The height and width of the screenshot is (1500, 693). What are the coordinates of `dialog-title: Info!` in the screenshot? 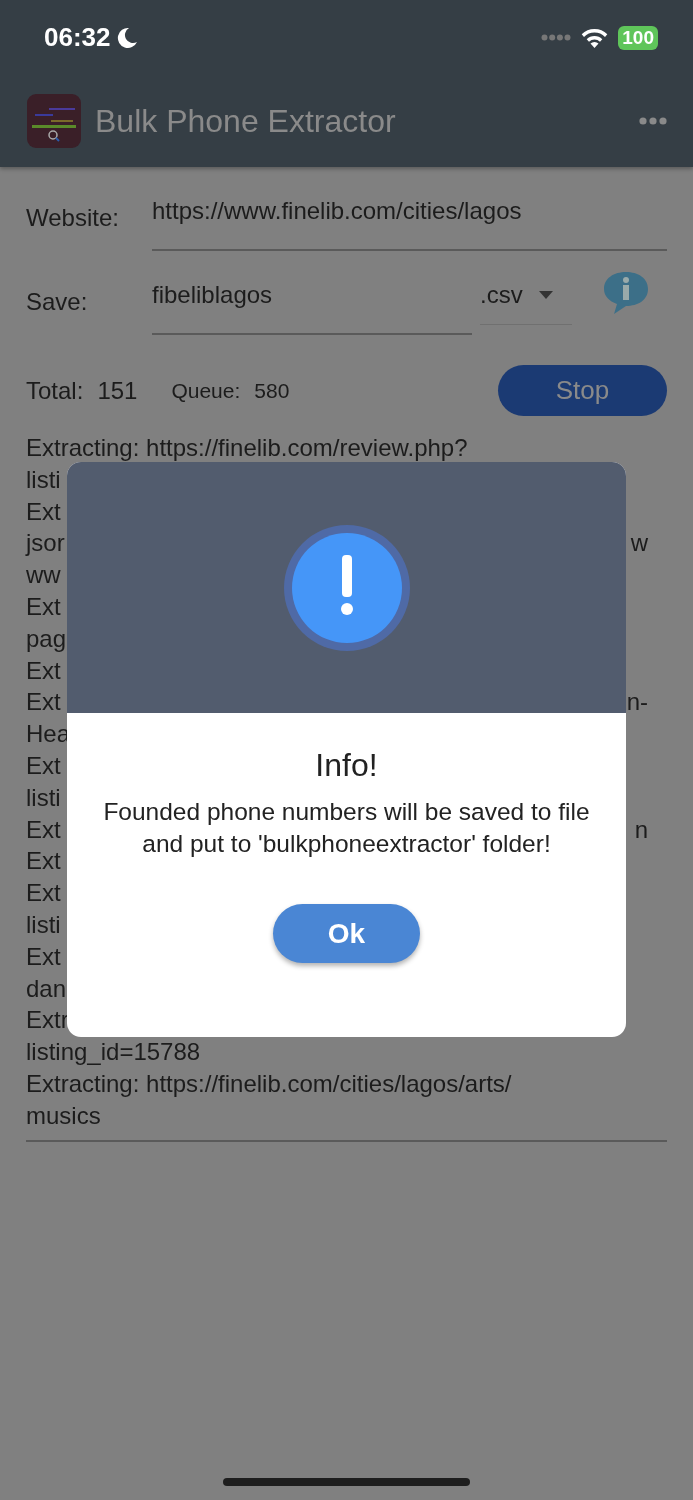 It's located at (346, 765).